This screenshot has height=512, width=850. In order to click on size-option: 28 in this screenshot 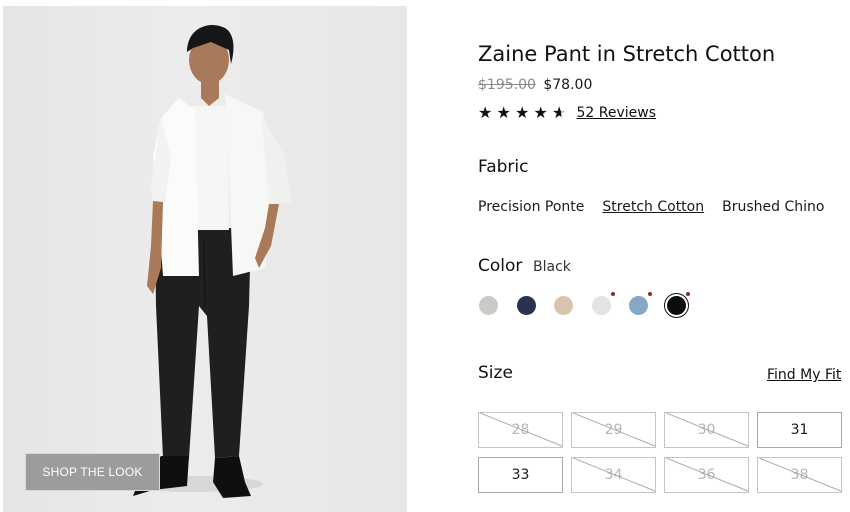, I will do `click(520, 430)`.